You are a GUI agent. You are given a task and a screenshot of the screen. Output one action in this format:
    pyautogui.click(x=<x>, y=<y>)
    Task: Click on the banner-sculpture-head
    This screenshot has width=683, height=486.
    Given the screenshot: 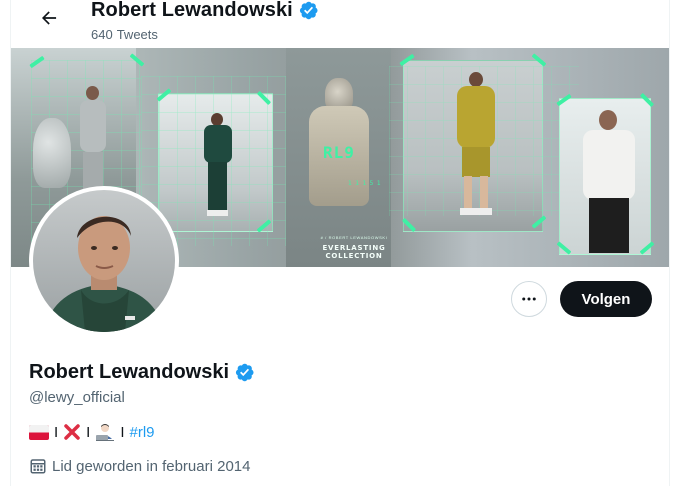 What is the action you would take?
    pyautogui.click(x=52, y=153)
    